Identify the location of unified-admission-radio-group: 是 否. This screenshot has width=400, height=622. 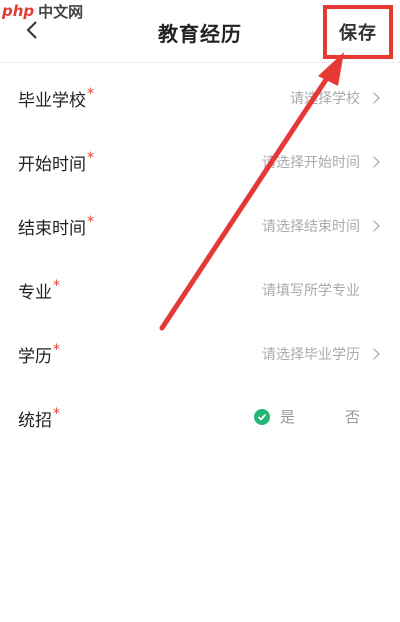
(306, 416).